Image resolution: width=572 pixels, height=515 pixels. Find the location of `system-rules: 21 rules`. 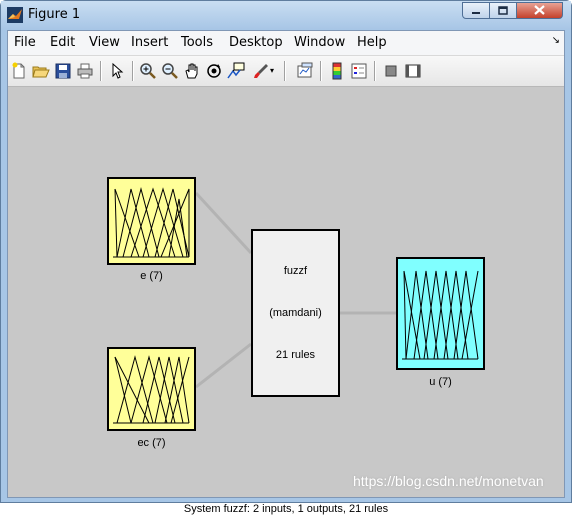

system-rules: 21 rules is located at coordinates (295, 355).